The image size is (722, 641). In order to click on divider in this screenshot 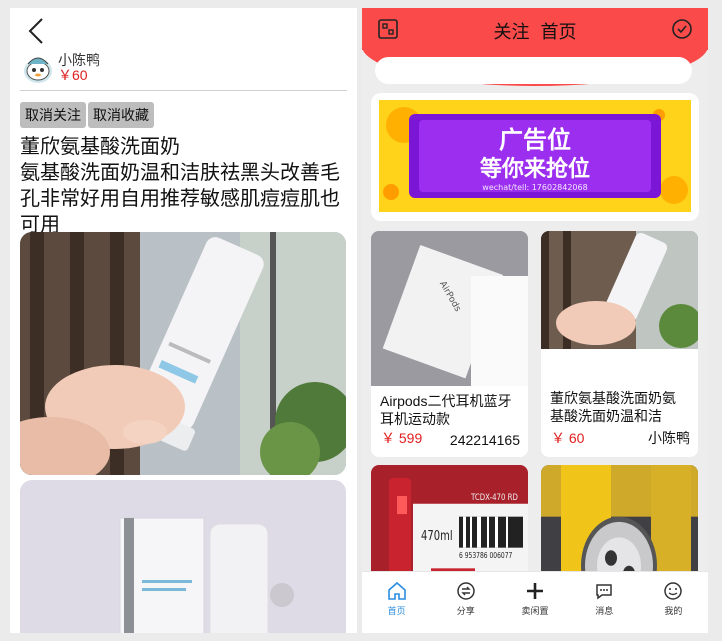, I will do `click(183, 90)`.